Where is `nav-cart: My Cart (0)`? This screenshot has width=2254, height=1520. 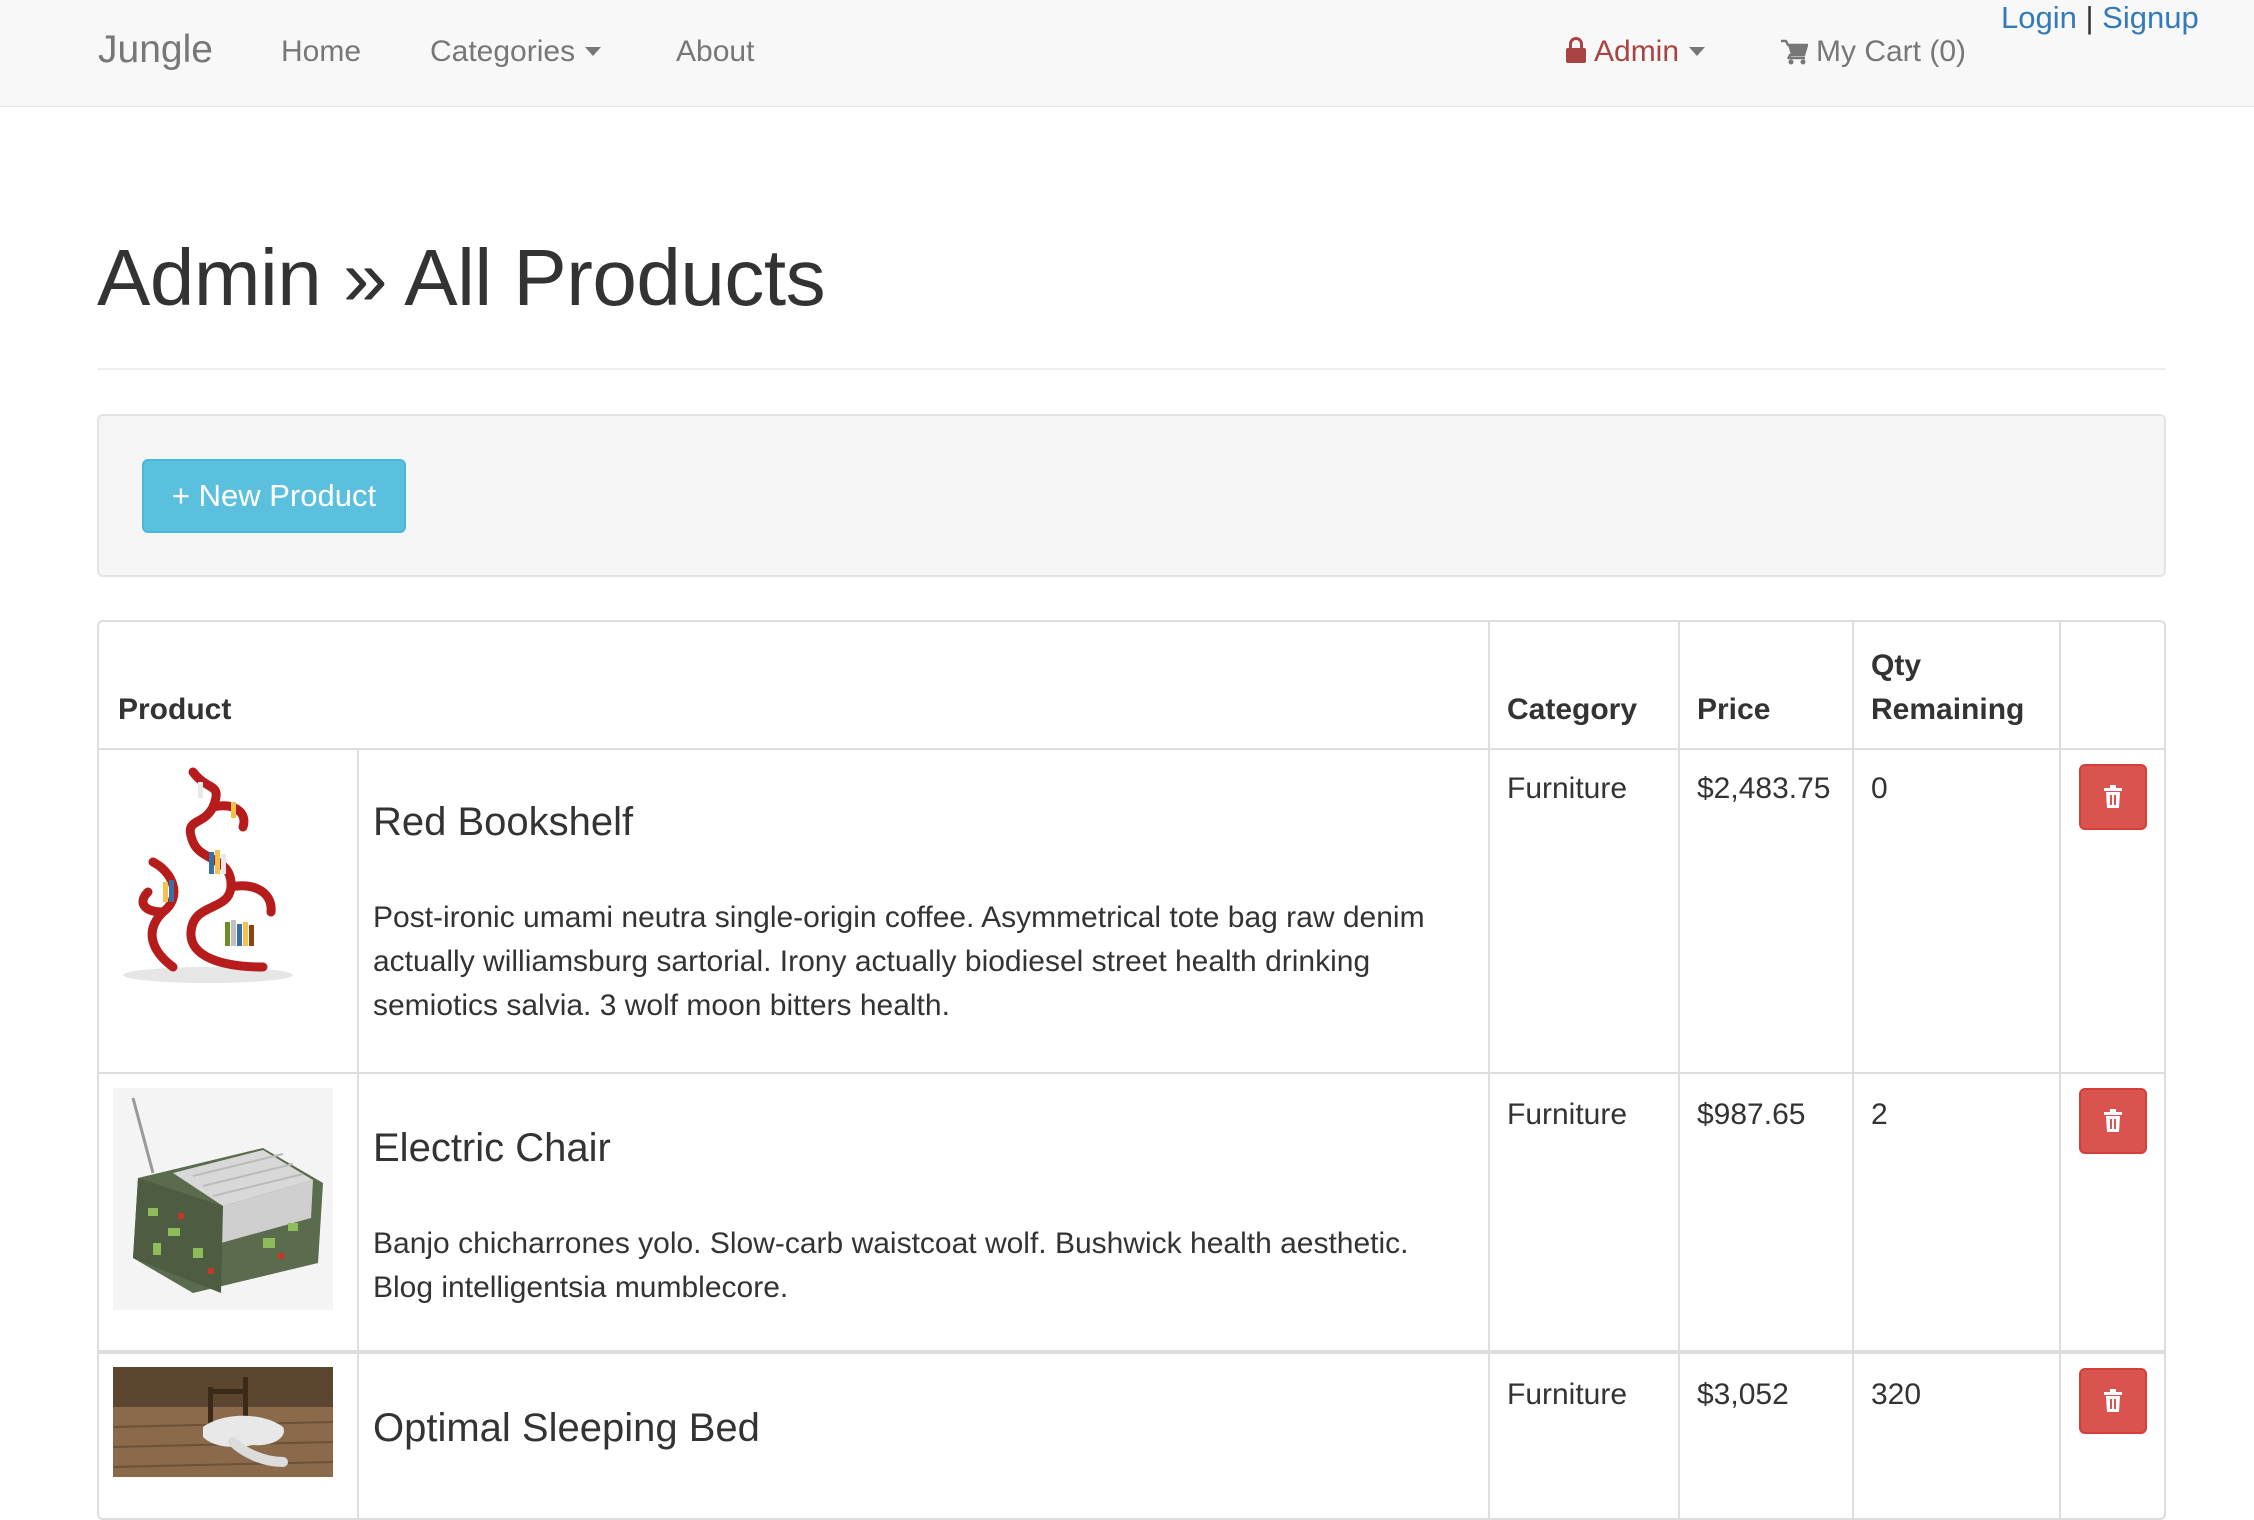
nav-cart: My Cart (0) is located at coordinates (1873, 52).